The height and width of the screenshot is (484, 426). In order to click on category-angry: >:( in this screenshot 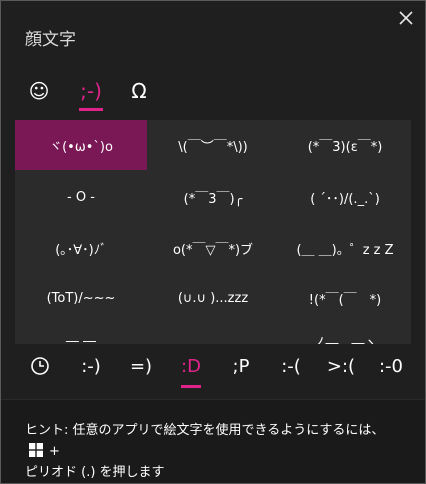, I will do `click(341, 366)`.